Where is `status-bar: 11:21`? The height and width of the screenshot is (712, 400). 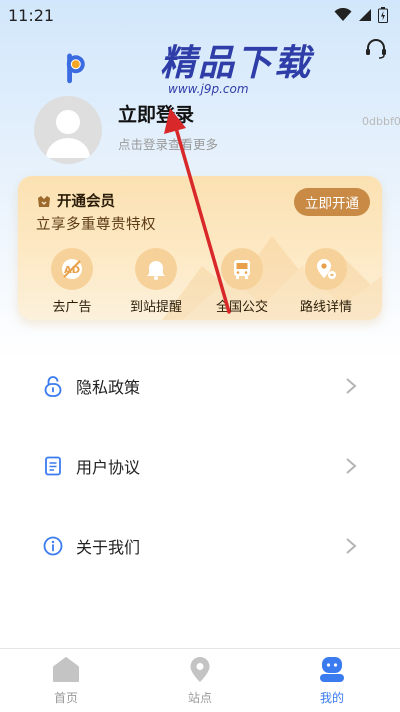
status-bar: 11:21 is located at coordinates (200, 15).